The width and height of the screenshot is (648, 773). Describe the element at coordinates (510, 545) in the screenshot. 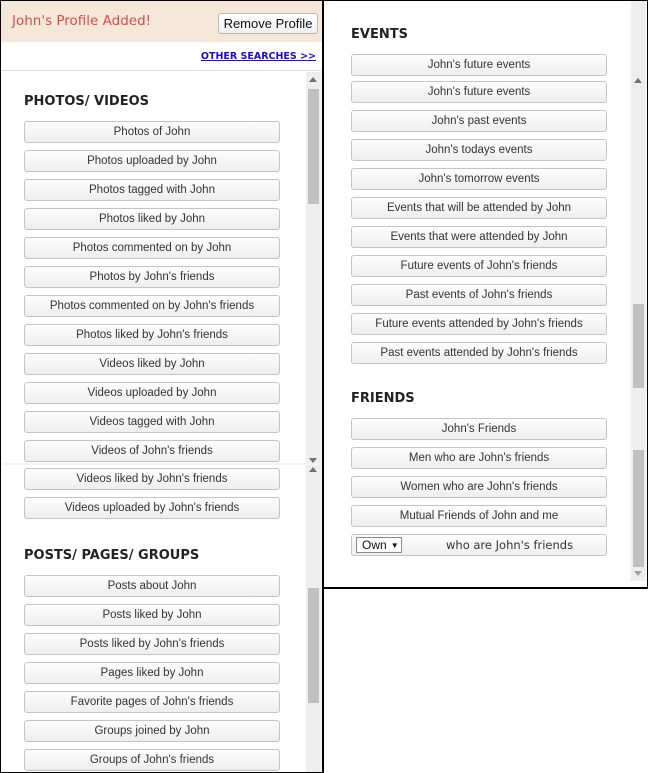

I see `relation-suffix-label: who are John's friends` at that location.